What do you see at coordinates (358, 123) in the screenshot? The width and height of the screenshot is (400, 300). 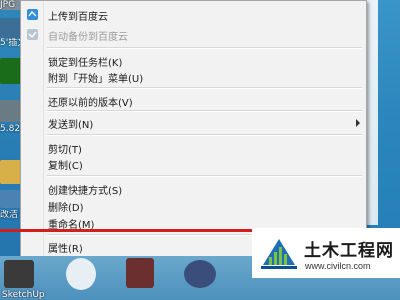 I see `submenu-arrow-icon` at bounding box center [358, 123].